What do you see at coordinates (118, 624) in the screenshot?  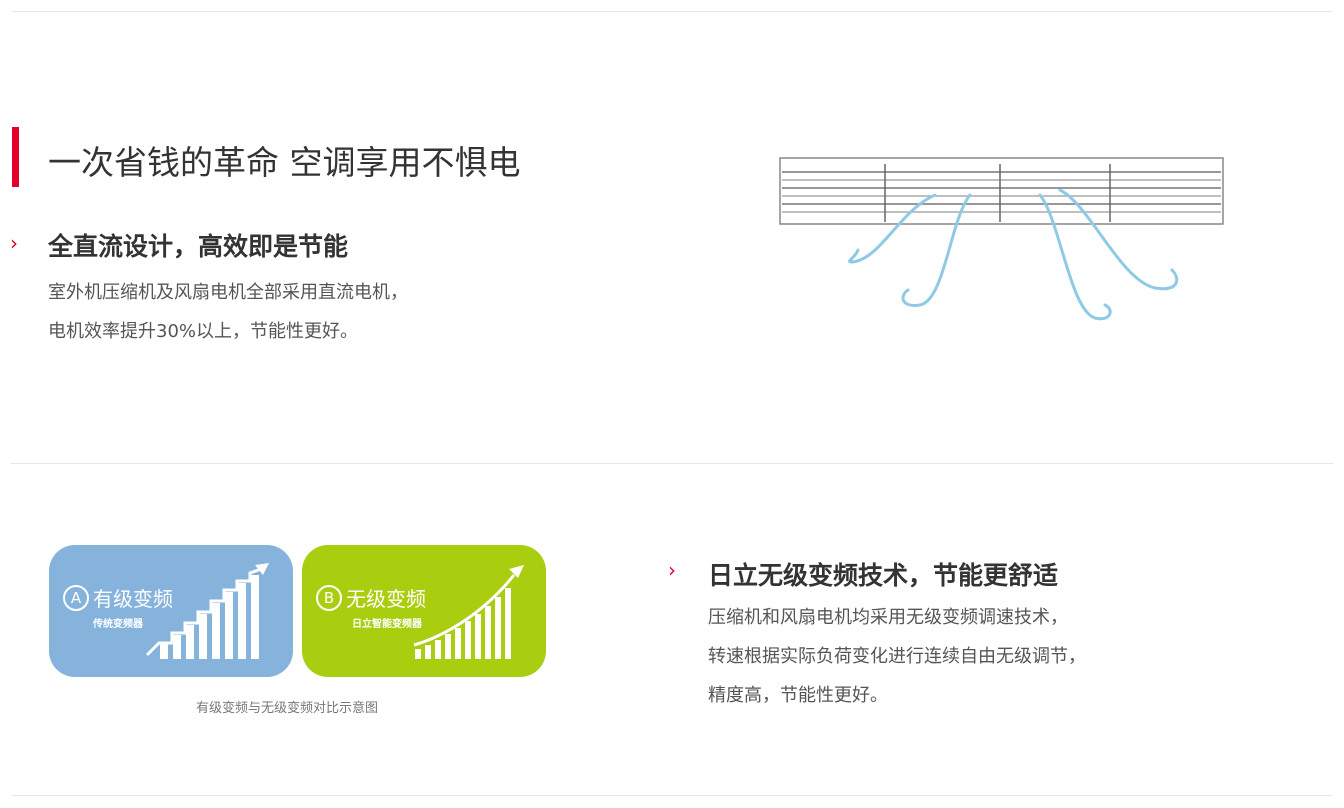 I see `card-subtitle: 传统变频器` at bounding box center [118, 624].